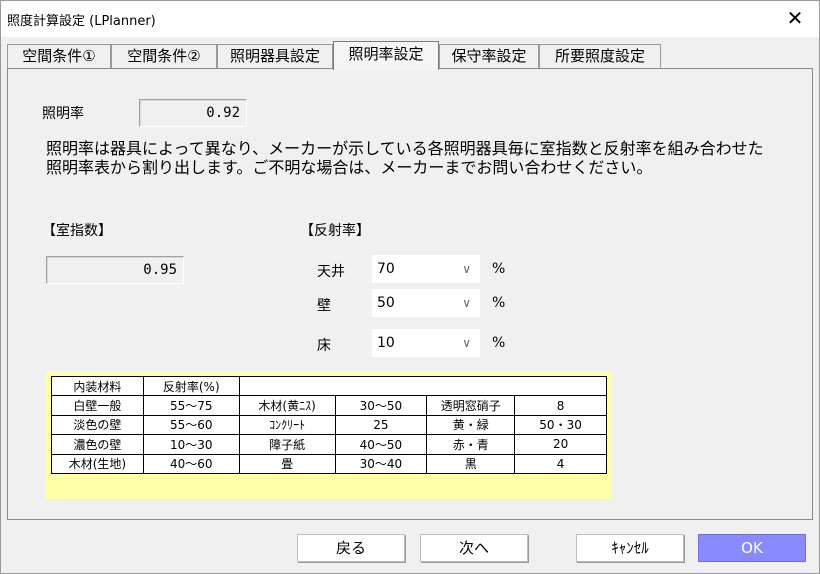 The image size is (820, 574). I want to click on table-cell: 黒, so click(471, 463).